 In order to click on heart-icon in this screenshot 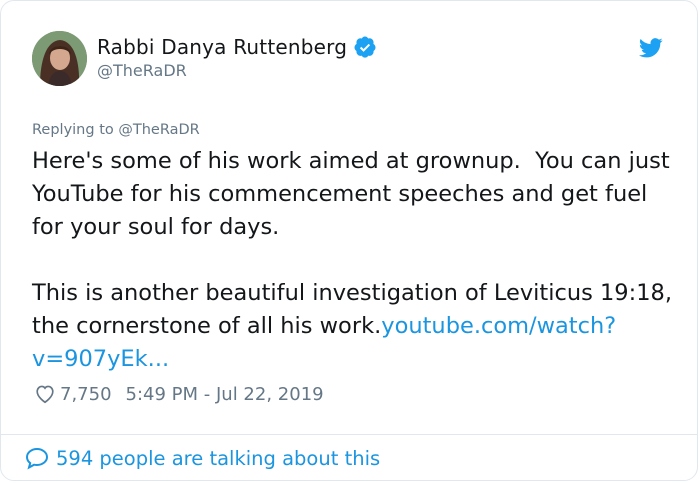, I will do `click(45, 394)`.